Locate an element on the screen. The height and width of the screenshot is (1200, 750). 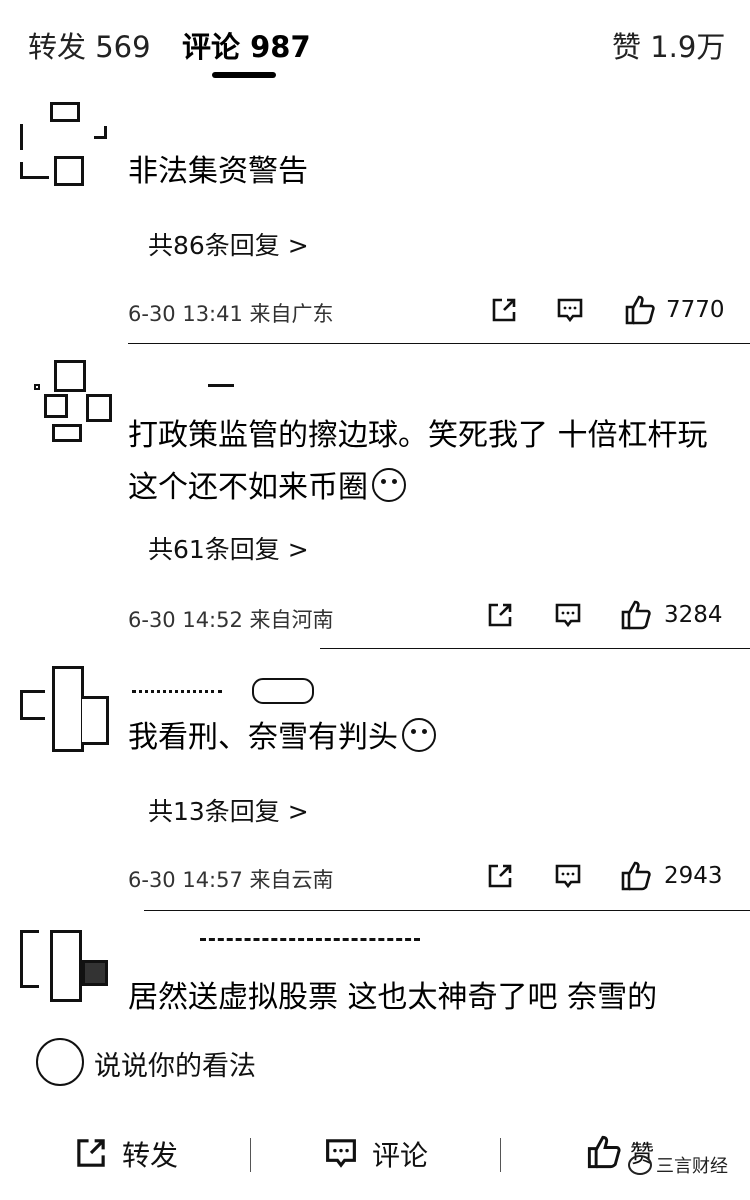
comment-text: 我看刑、奈雪有判头 is located at coordinates (428, 738).